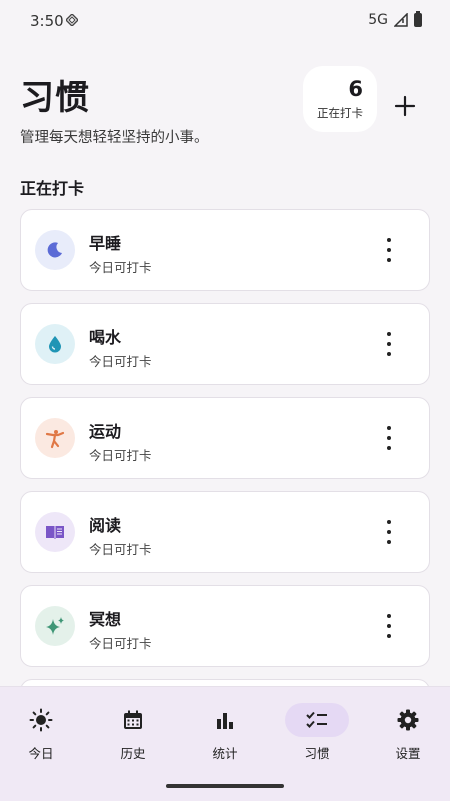  I want to click on nav-stats: 统计, so click(225, 738).